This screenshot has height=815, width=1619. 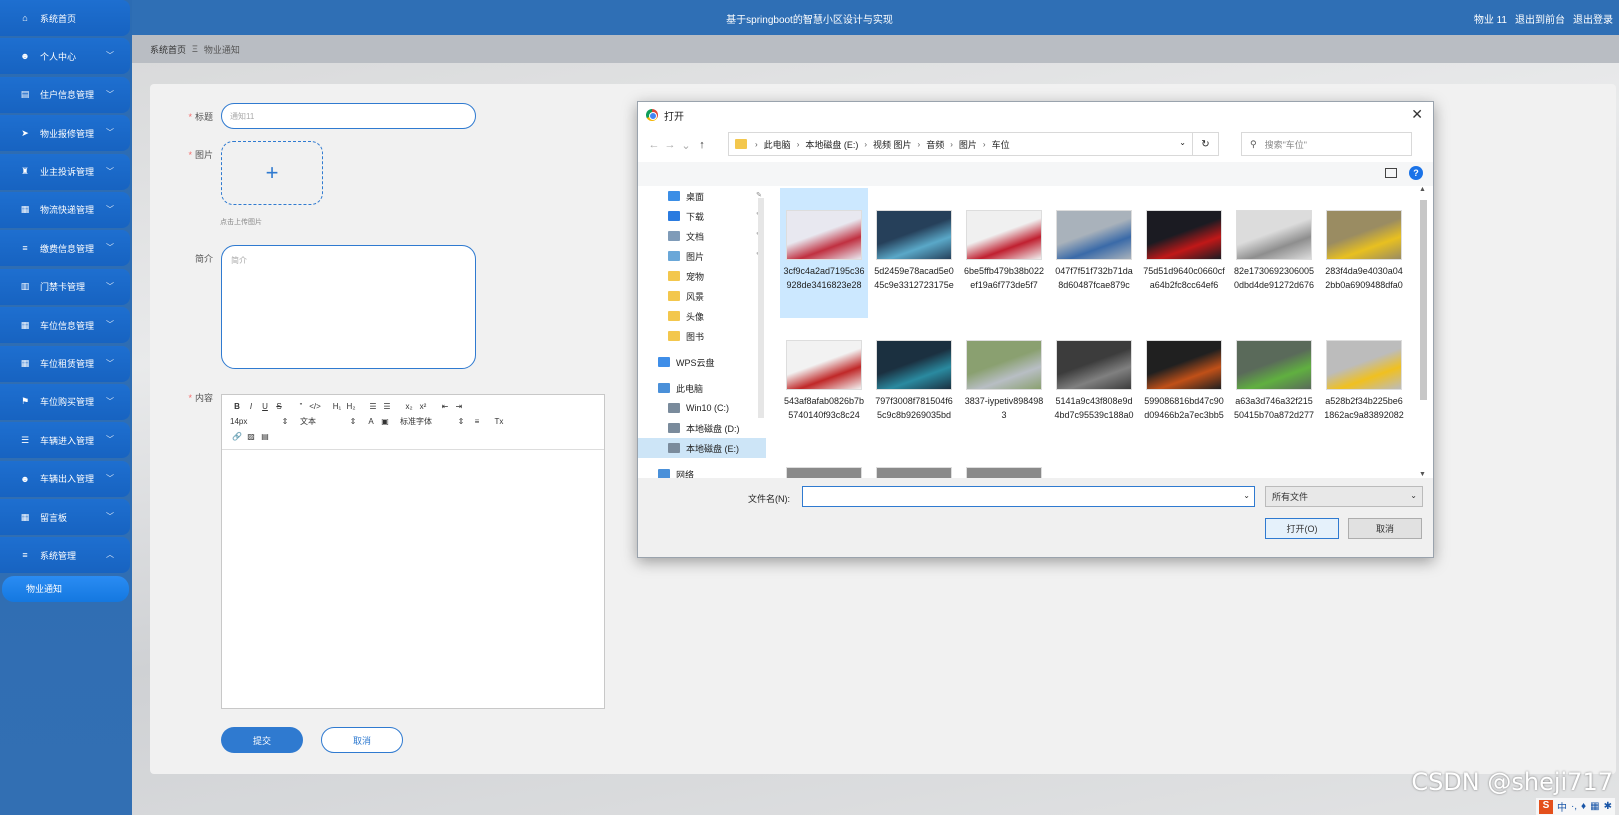 I want to click on link-icon: 🔗, so click(x=237, y=436).